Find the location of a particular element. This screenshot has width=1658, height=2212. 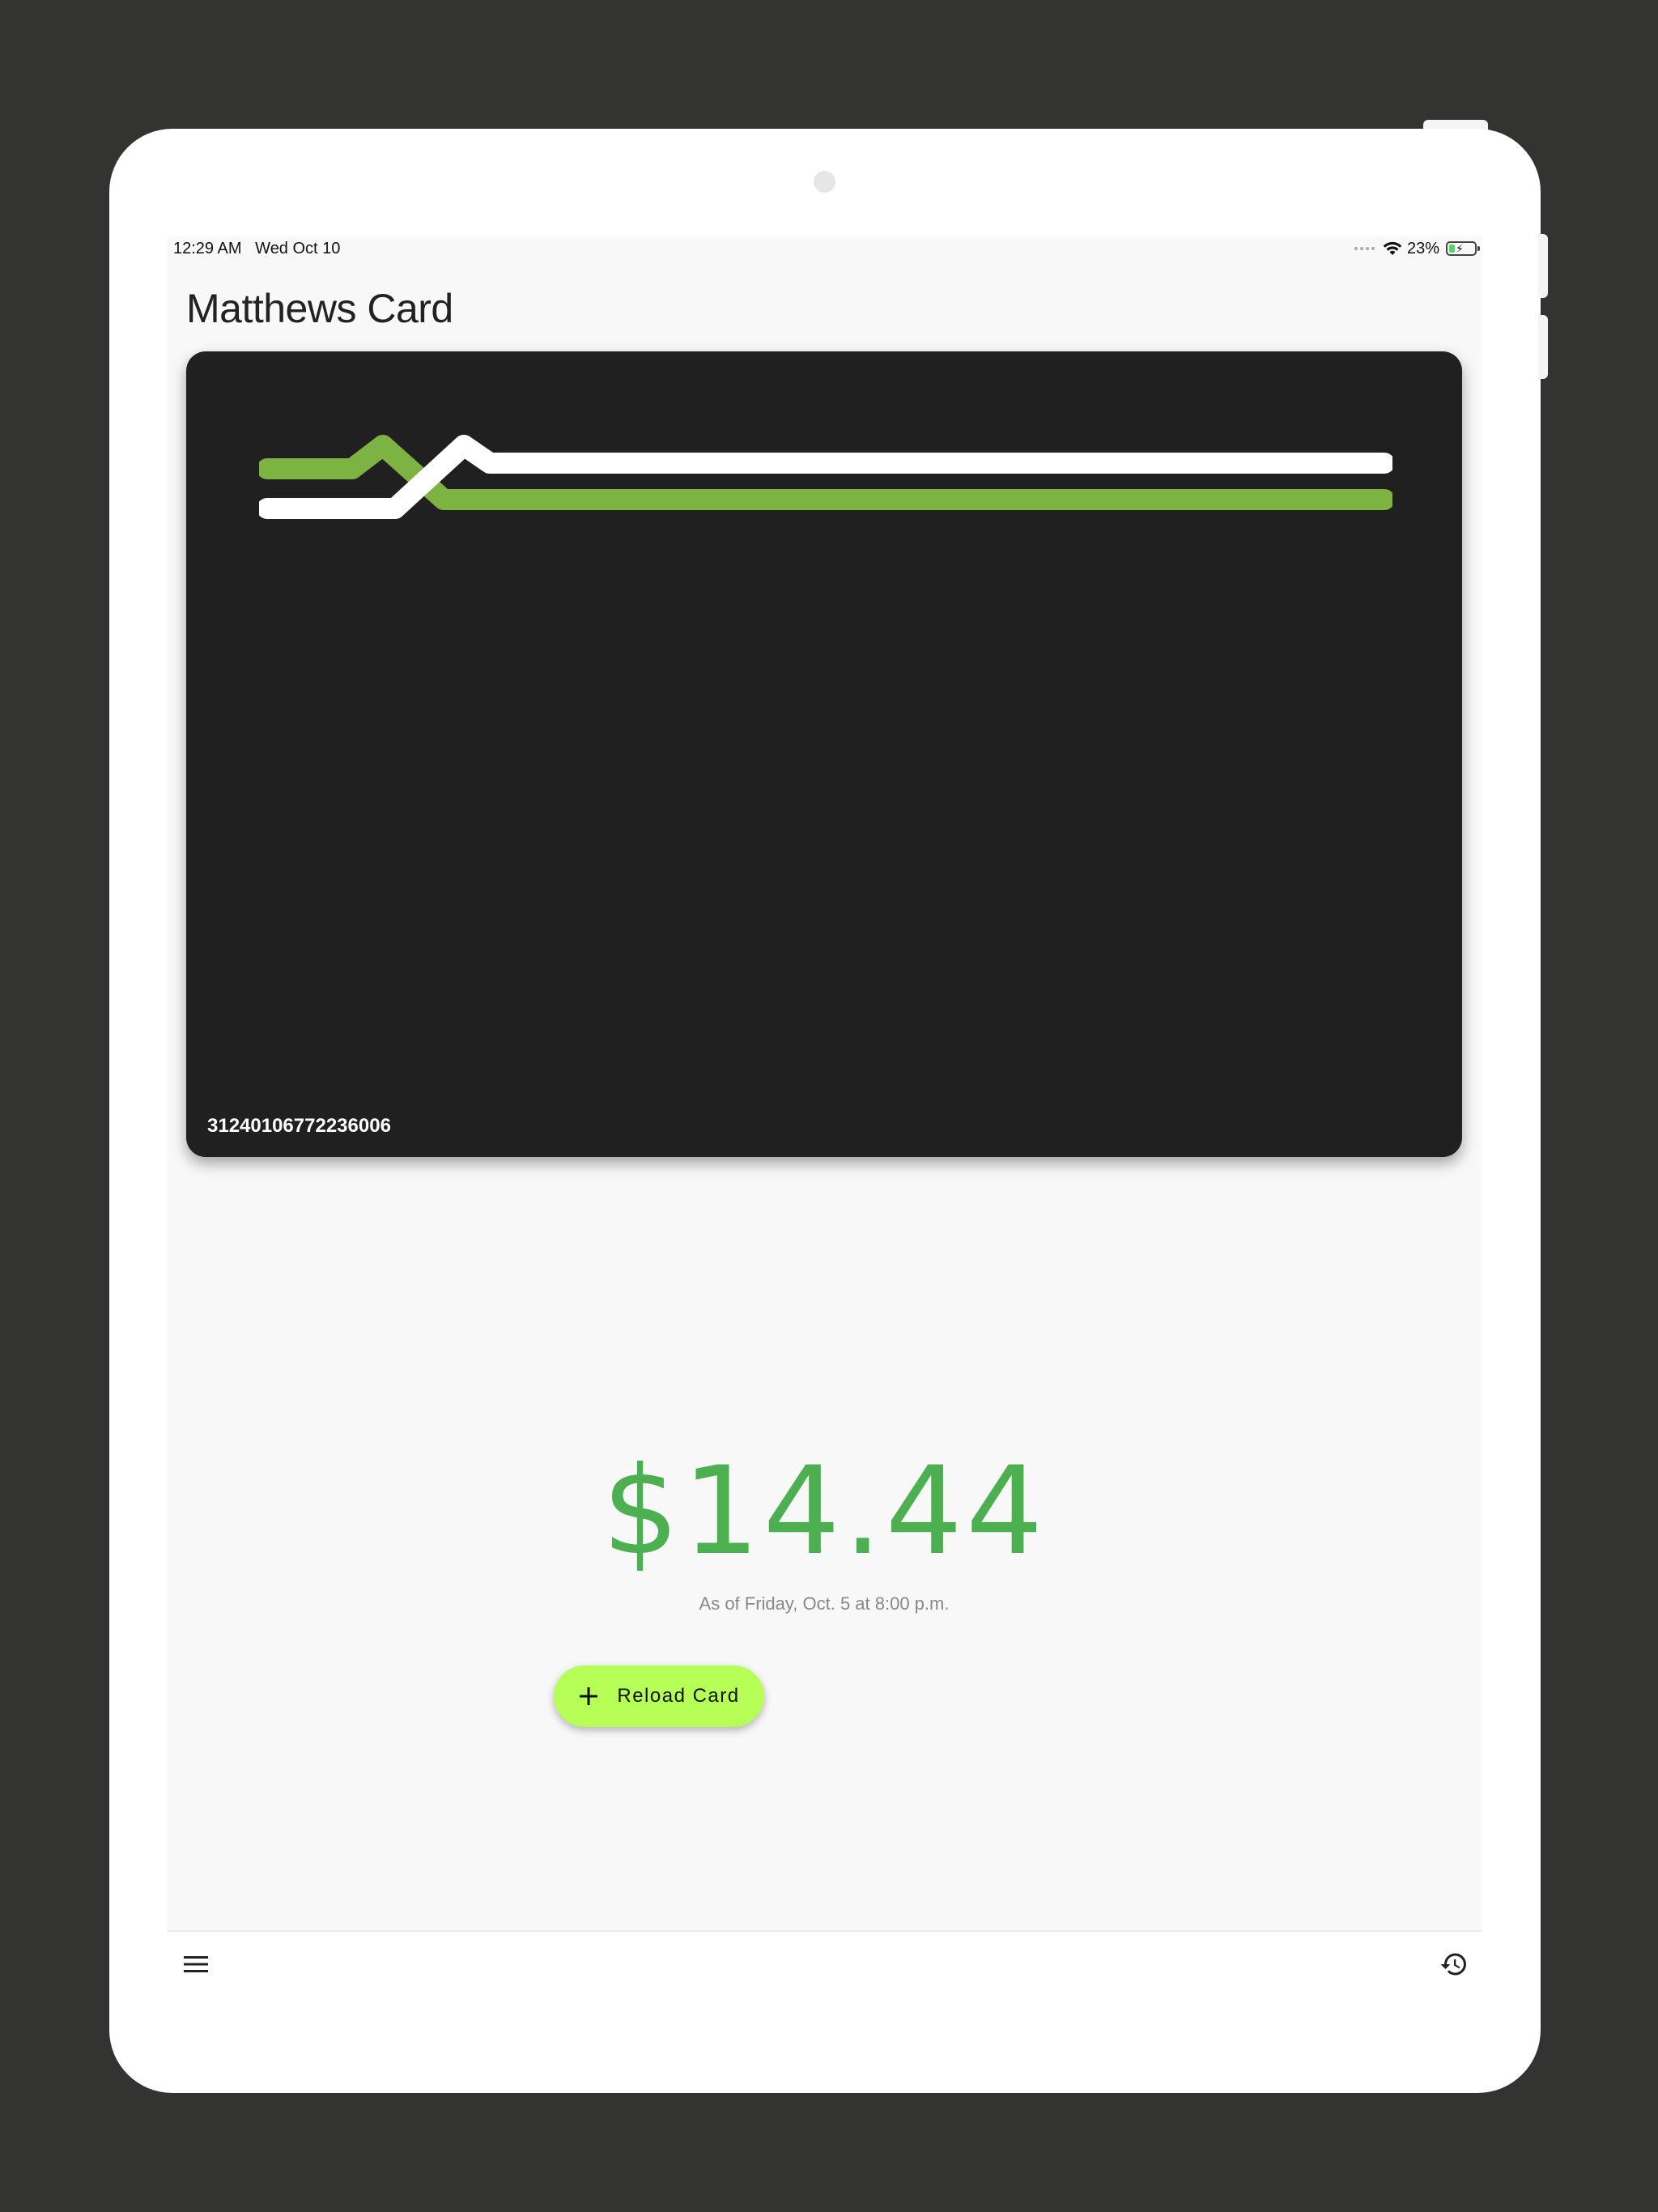

balance-timestamp: As of Friday, Oct. 5 at 8:00 p.m. is located at coordinates (824, 1604).